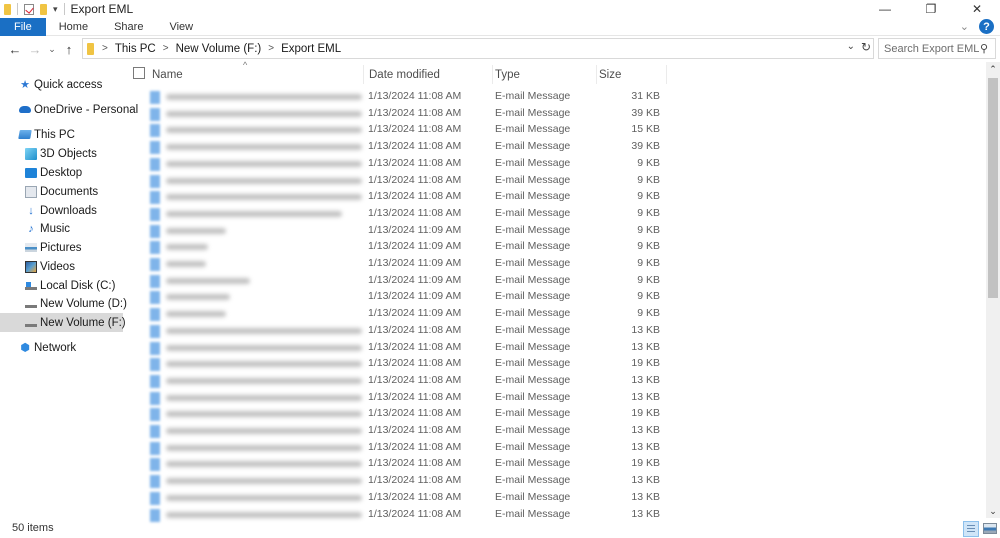 Image resolution: width=1000 pixels, height=538 pixels. What do you see at coordinates (977, 9) in the screenshot?
I see `close-button: ✕` at bounding box center [977, 9].